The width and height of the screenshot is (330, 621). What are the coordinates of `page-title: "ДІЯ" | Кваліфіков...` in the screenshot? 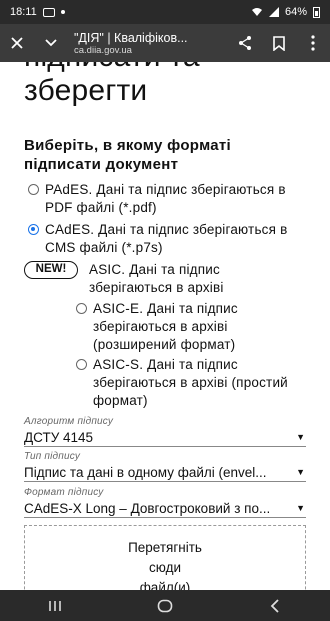 It's located at (131, 37).